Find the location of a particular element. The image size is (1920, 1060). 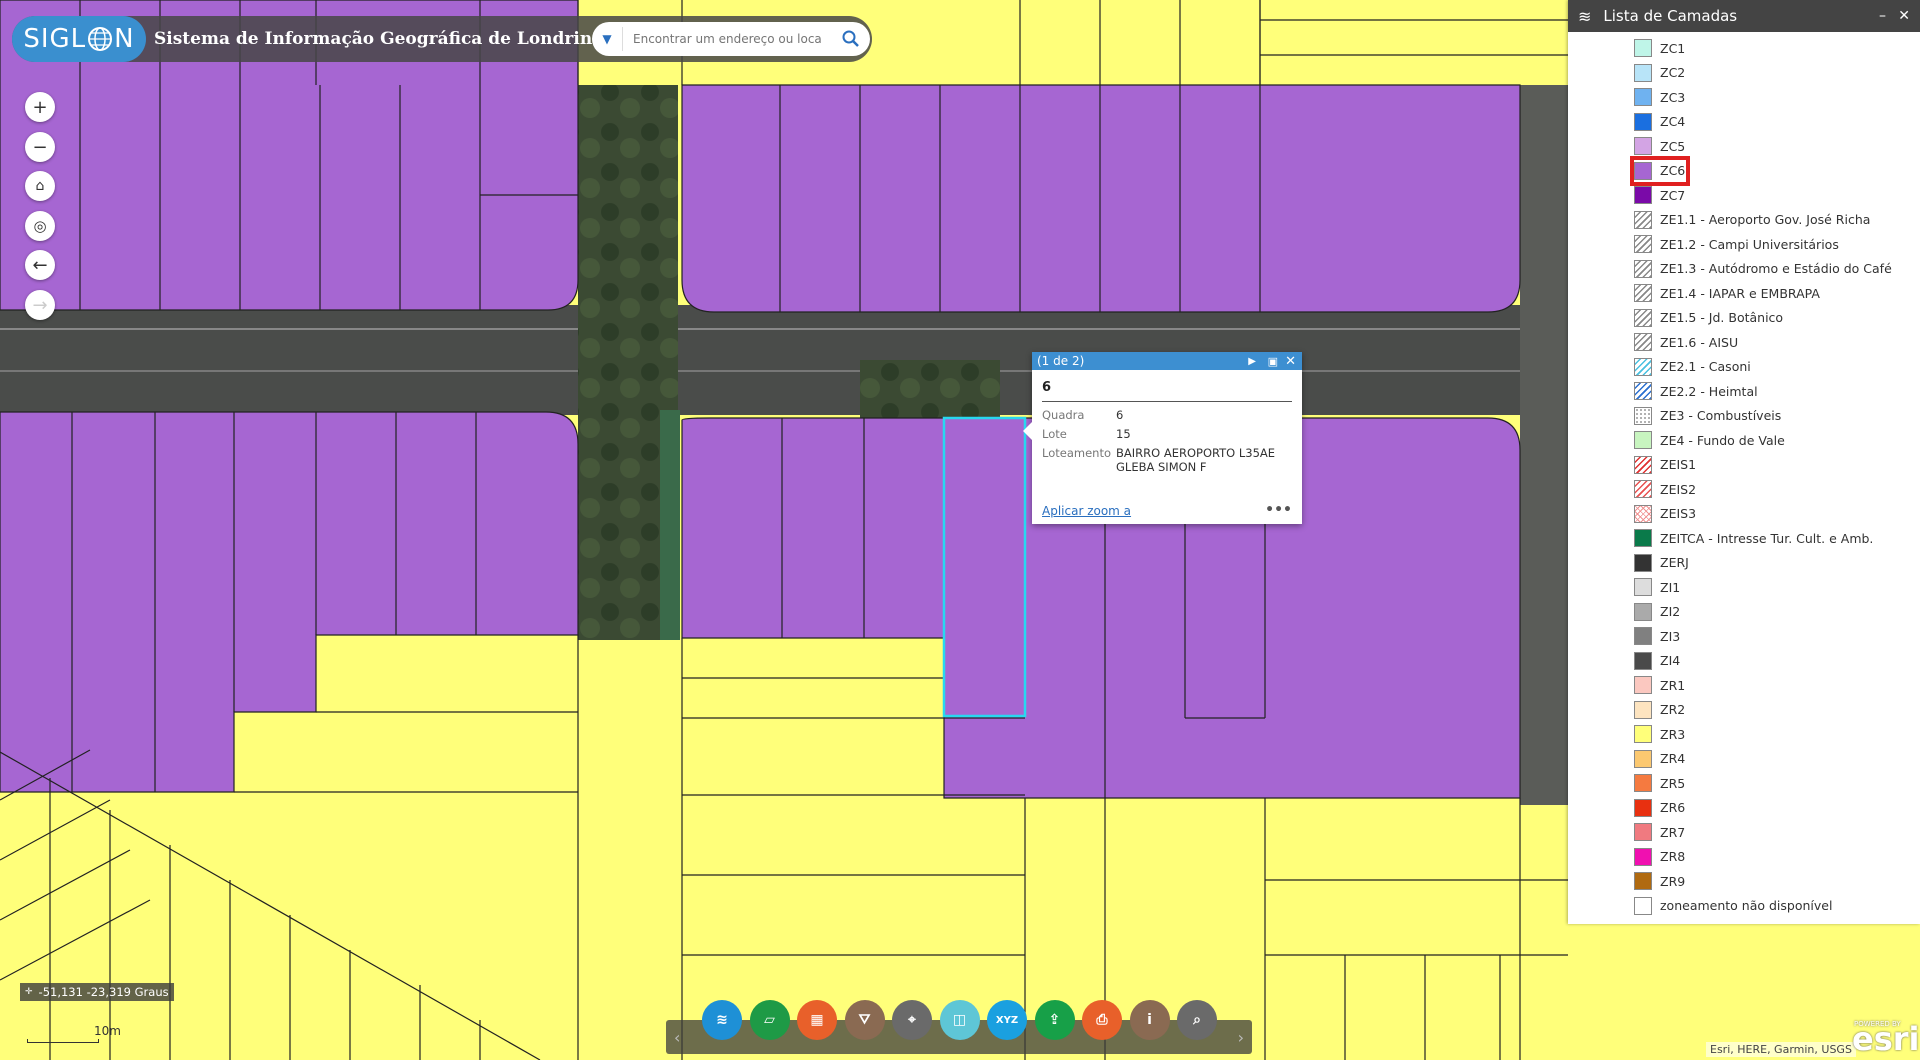

share-tool-button: ⇪ is located at coordinates (1054, 1020).